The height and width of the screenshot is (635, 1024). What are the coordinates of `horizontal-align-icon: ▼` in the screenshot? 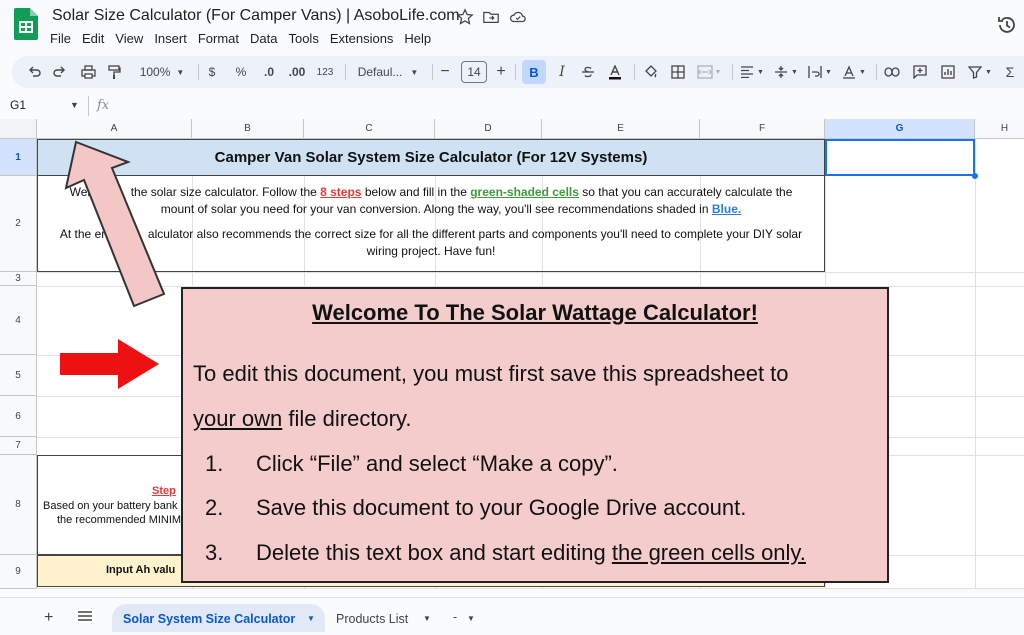 It's located at (752, 72).